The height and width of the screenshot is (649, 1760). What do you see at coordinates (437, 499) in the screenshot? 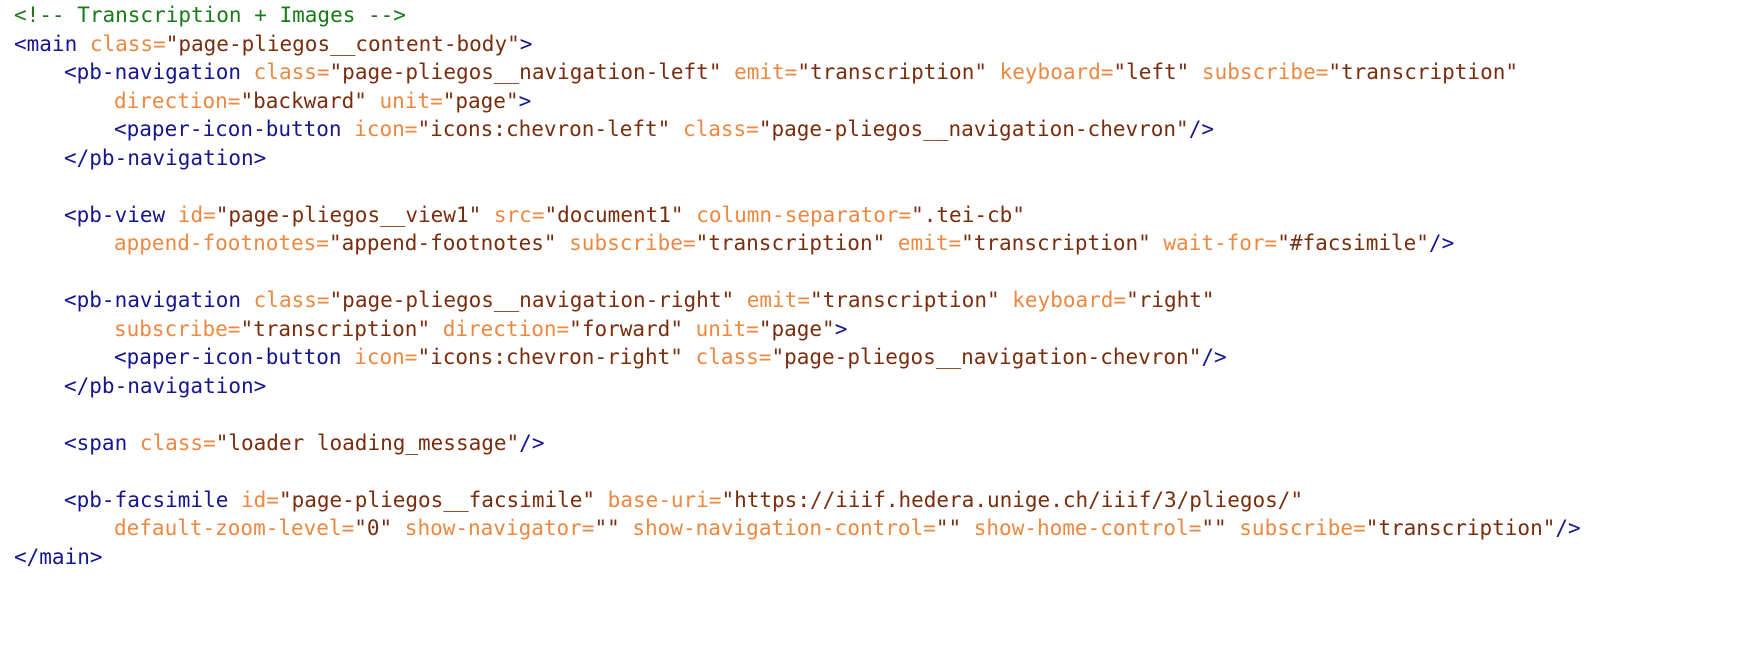
I see `code-value: "page-pliegos__facsimile"` at bounding box center [437, 499].